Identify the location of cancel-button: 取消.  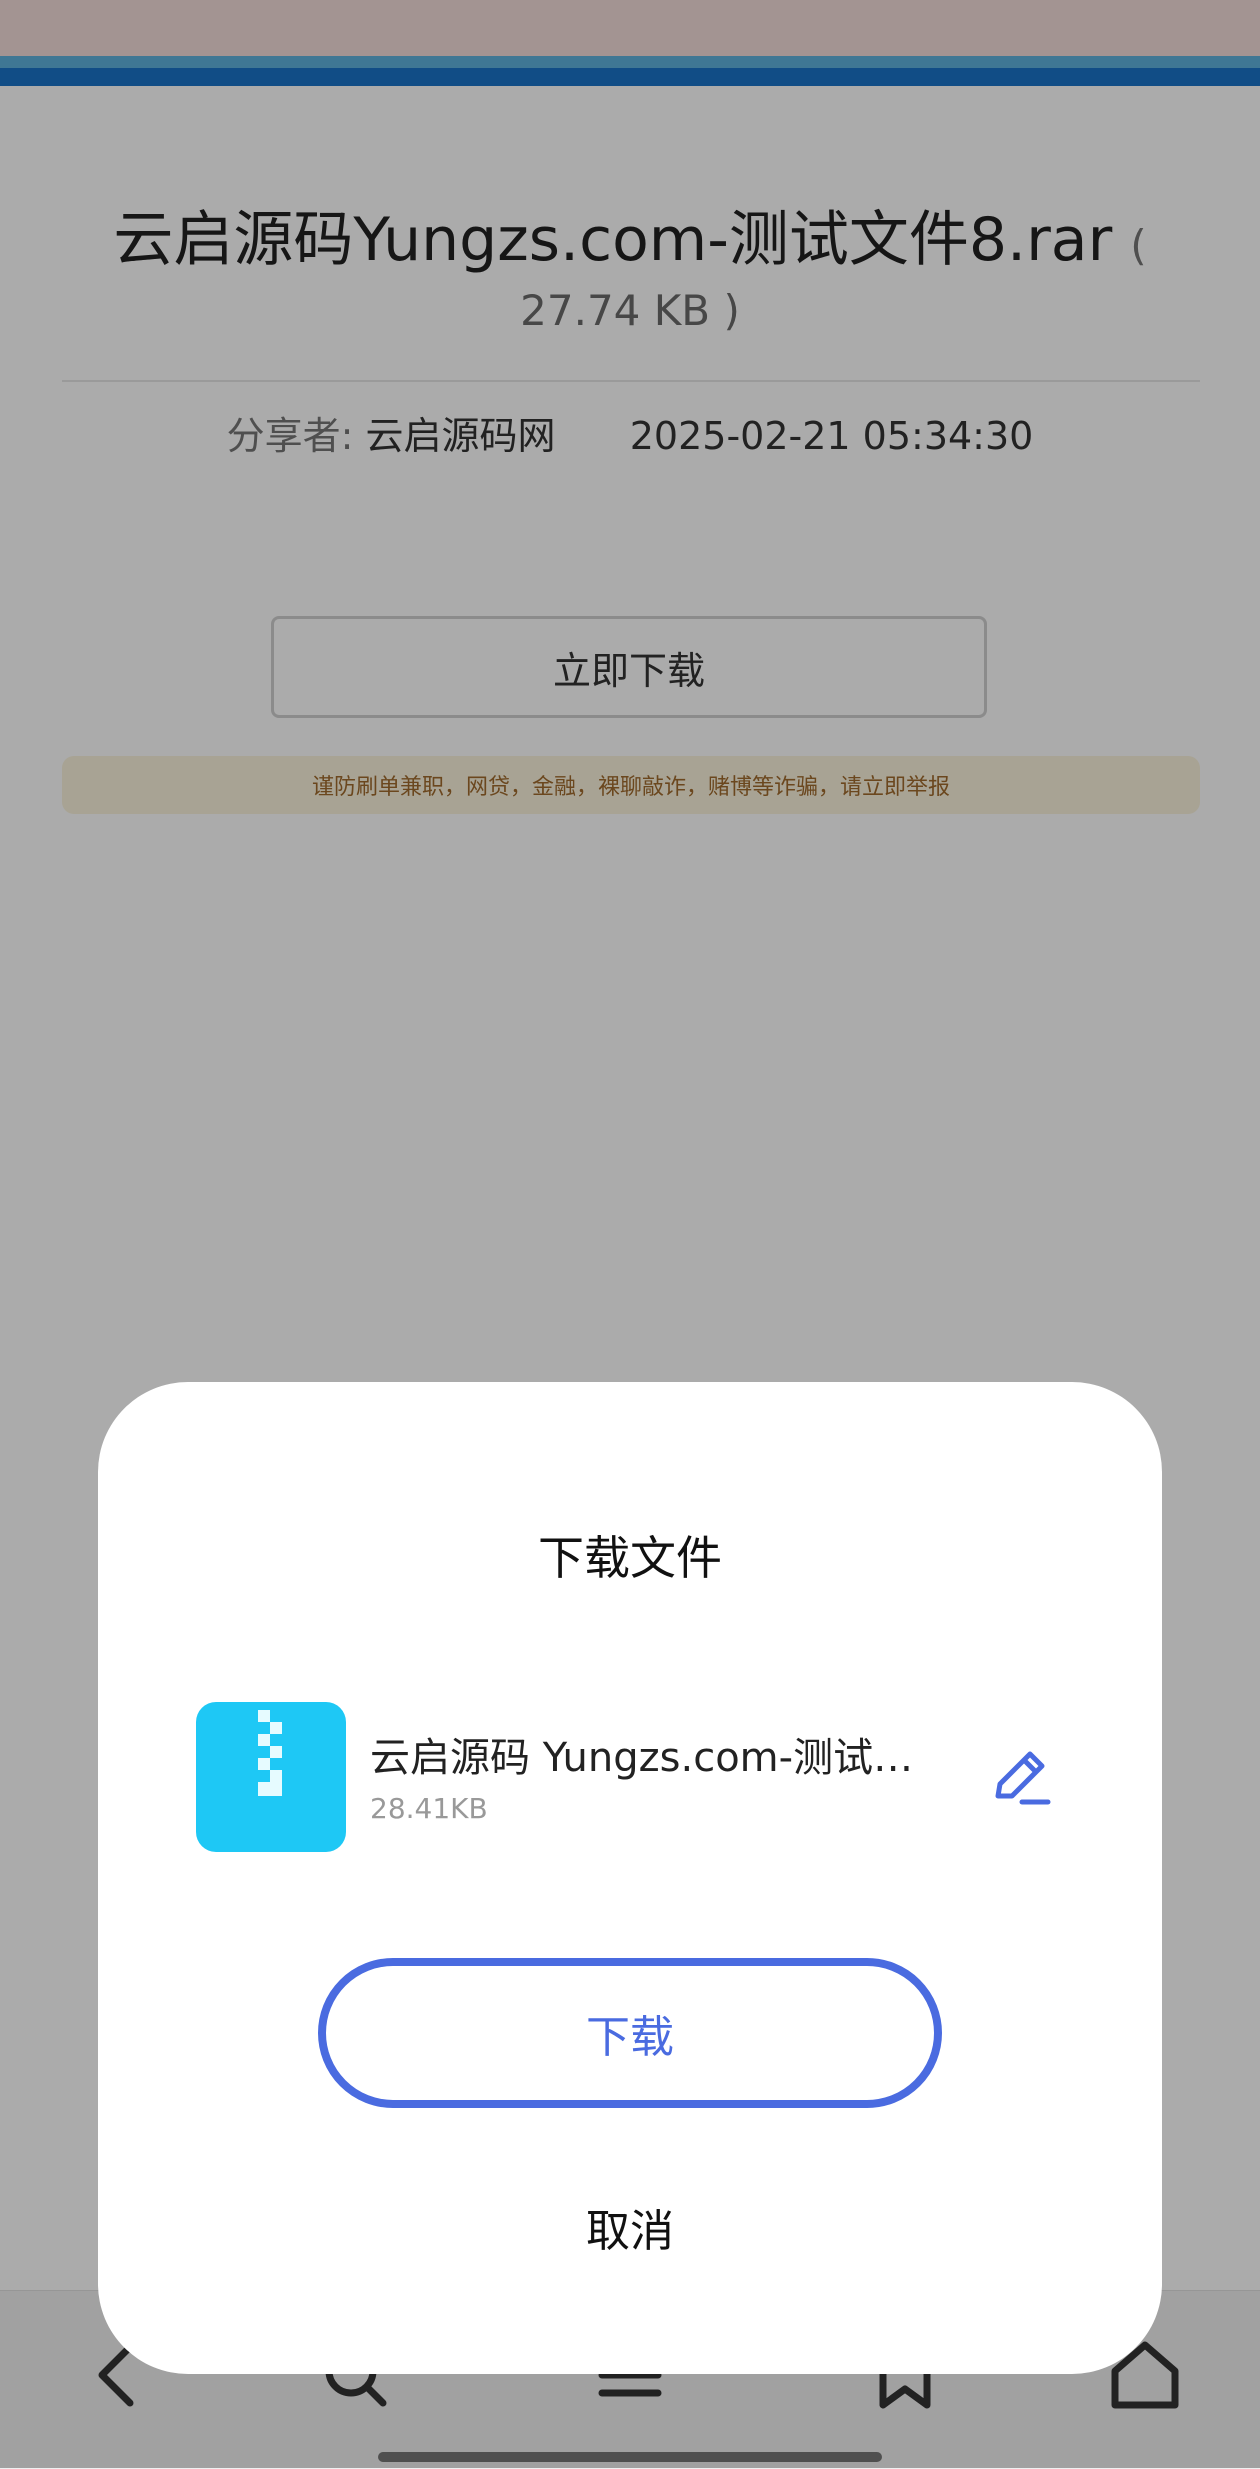
(630, 2227).